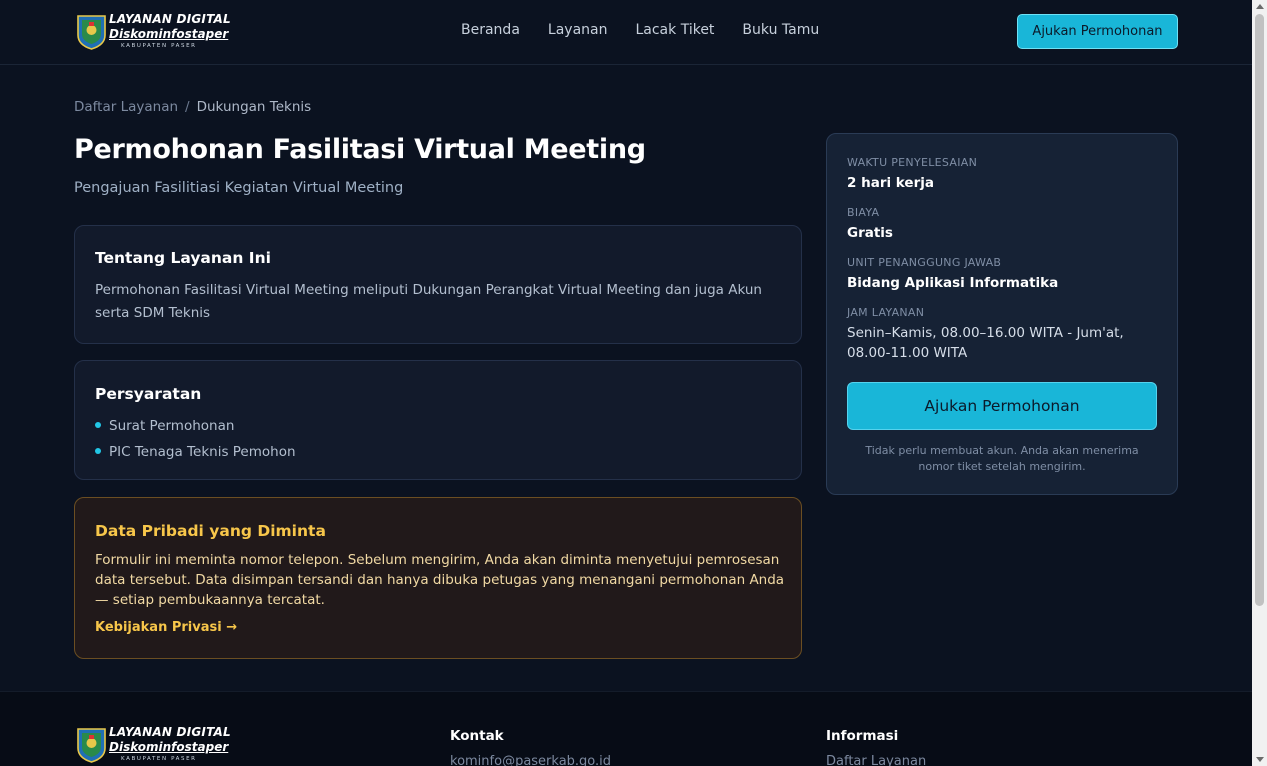 Image resolution: width=1267 pixels, height=766 pixels. Describe the element at coordinates (170, 732) in the screenshot. I see `footer-brand-line-1: LAYANAN DIGITAL` at that location.